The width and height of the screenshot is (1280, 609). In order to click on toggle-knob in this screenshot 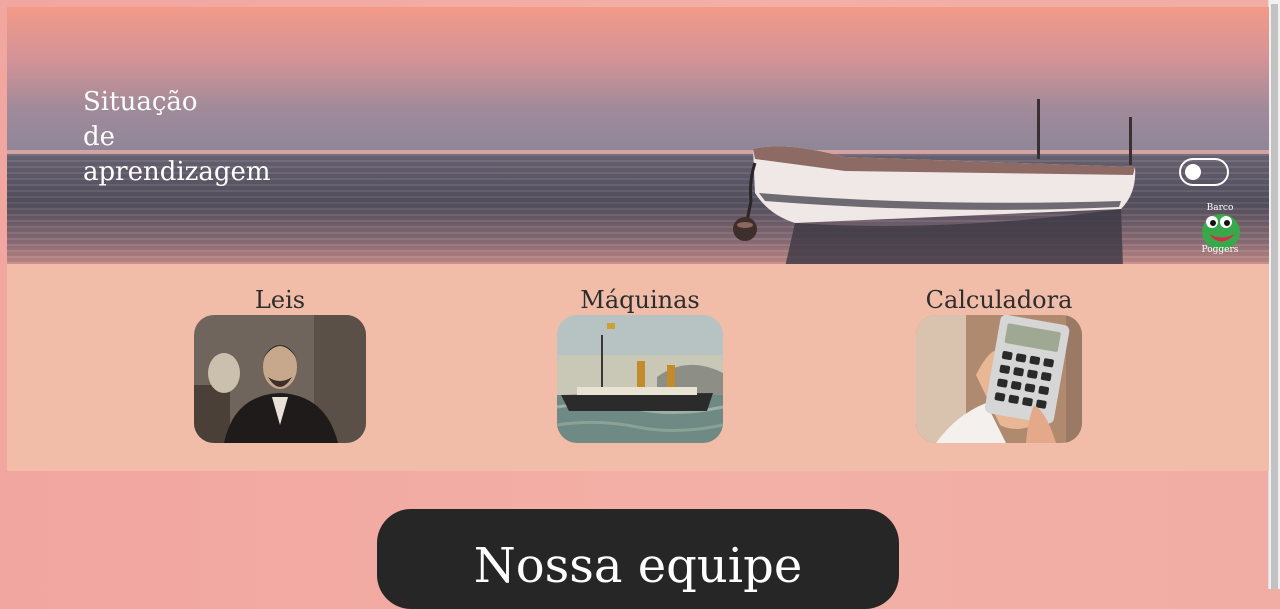, I will do `click(1193, 172)`.